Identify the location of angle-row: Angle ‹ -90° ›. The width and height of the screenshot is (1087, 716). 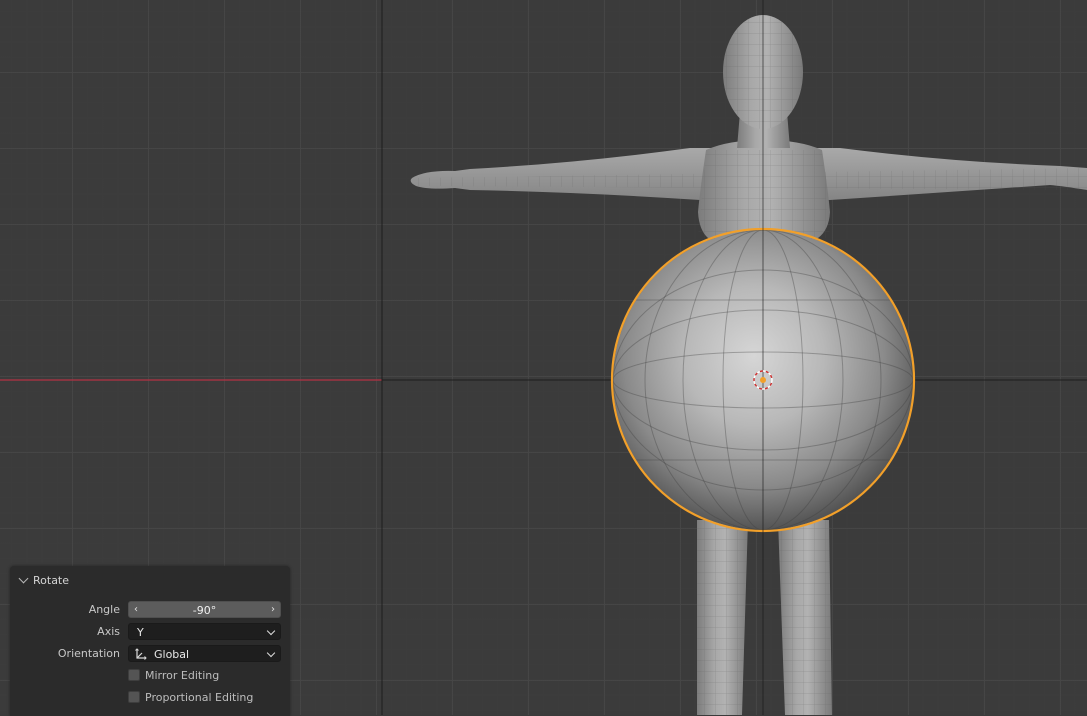
(150, 610).